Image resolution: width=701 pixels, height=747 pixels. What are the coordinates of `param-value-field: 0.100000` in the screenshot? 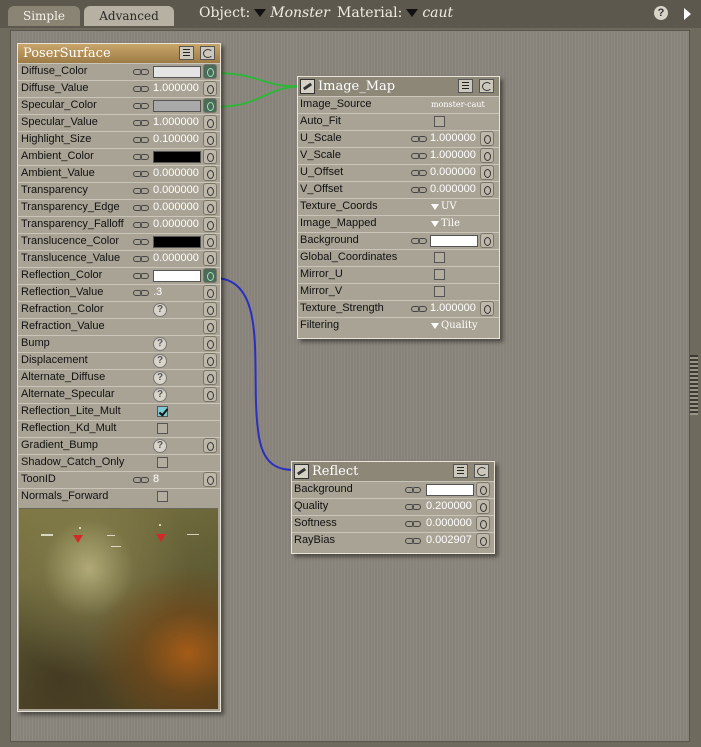 It's located at (176, 139).